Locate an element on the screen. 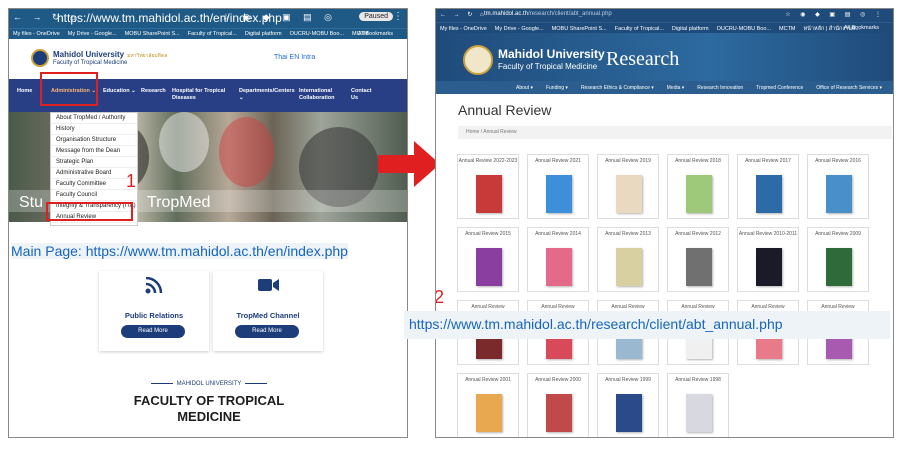  annual-review-card: Annual Review 1998 is located at coordinates (698, 405).